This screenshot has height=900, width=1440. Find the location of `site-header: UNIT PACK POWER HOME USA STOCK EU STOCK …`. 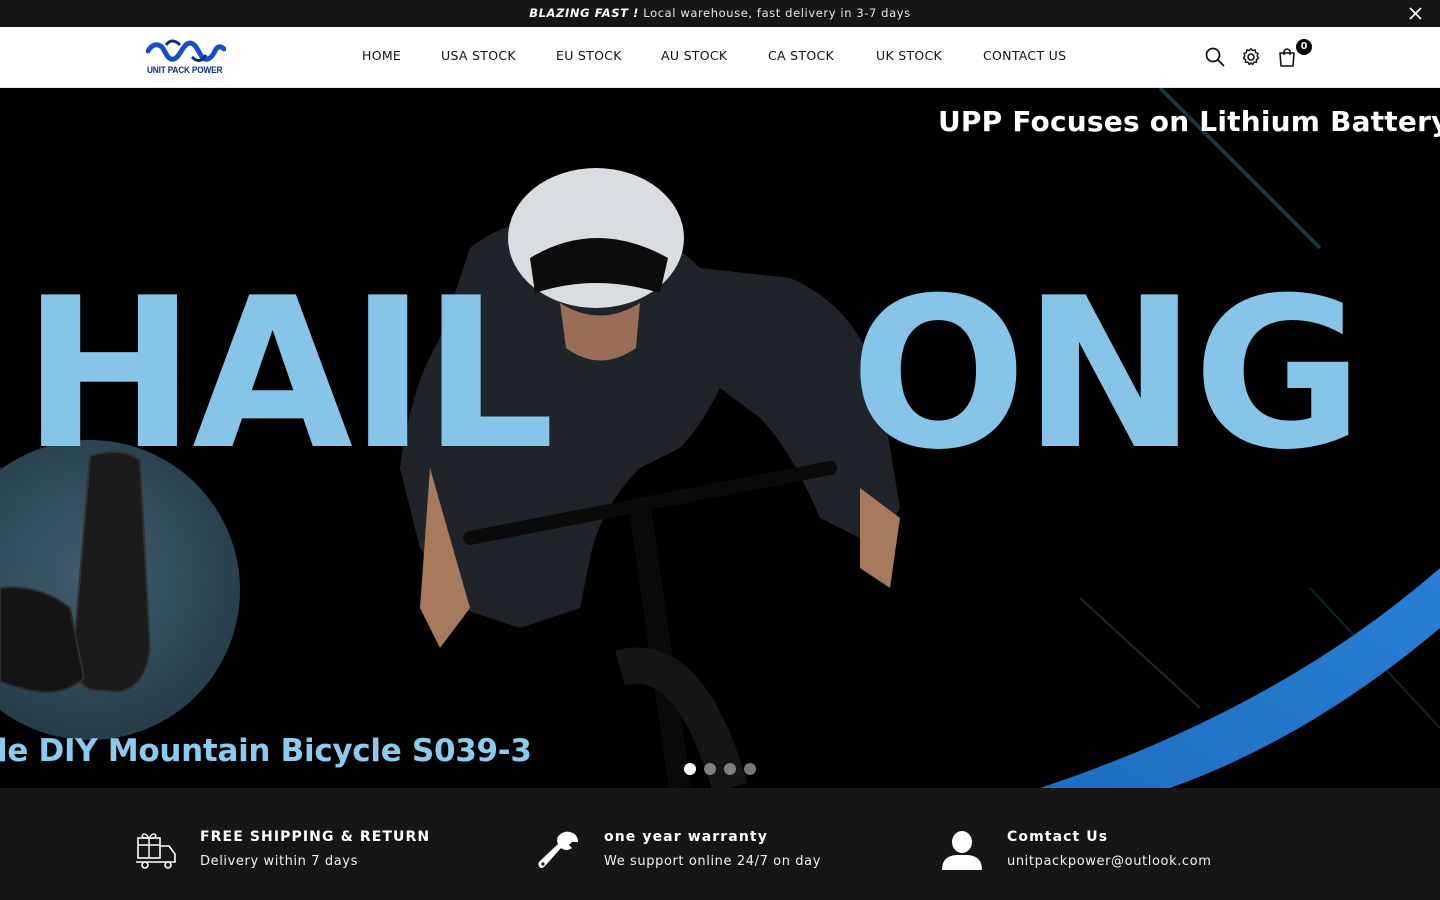

site-header: UNIT PACK POWER HOME USA STOCK EU STOCK … is located at coordinates (720, 57).